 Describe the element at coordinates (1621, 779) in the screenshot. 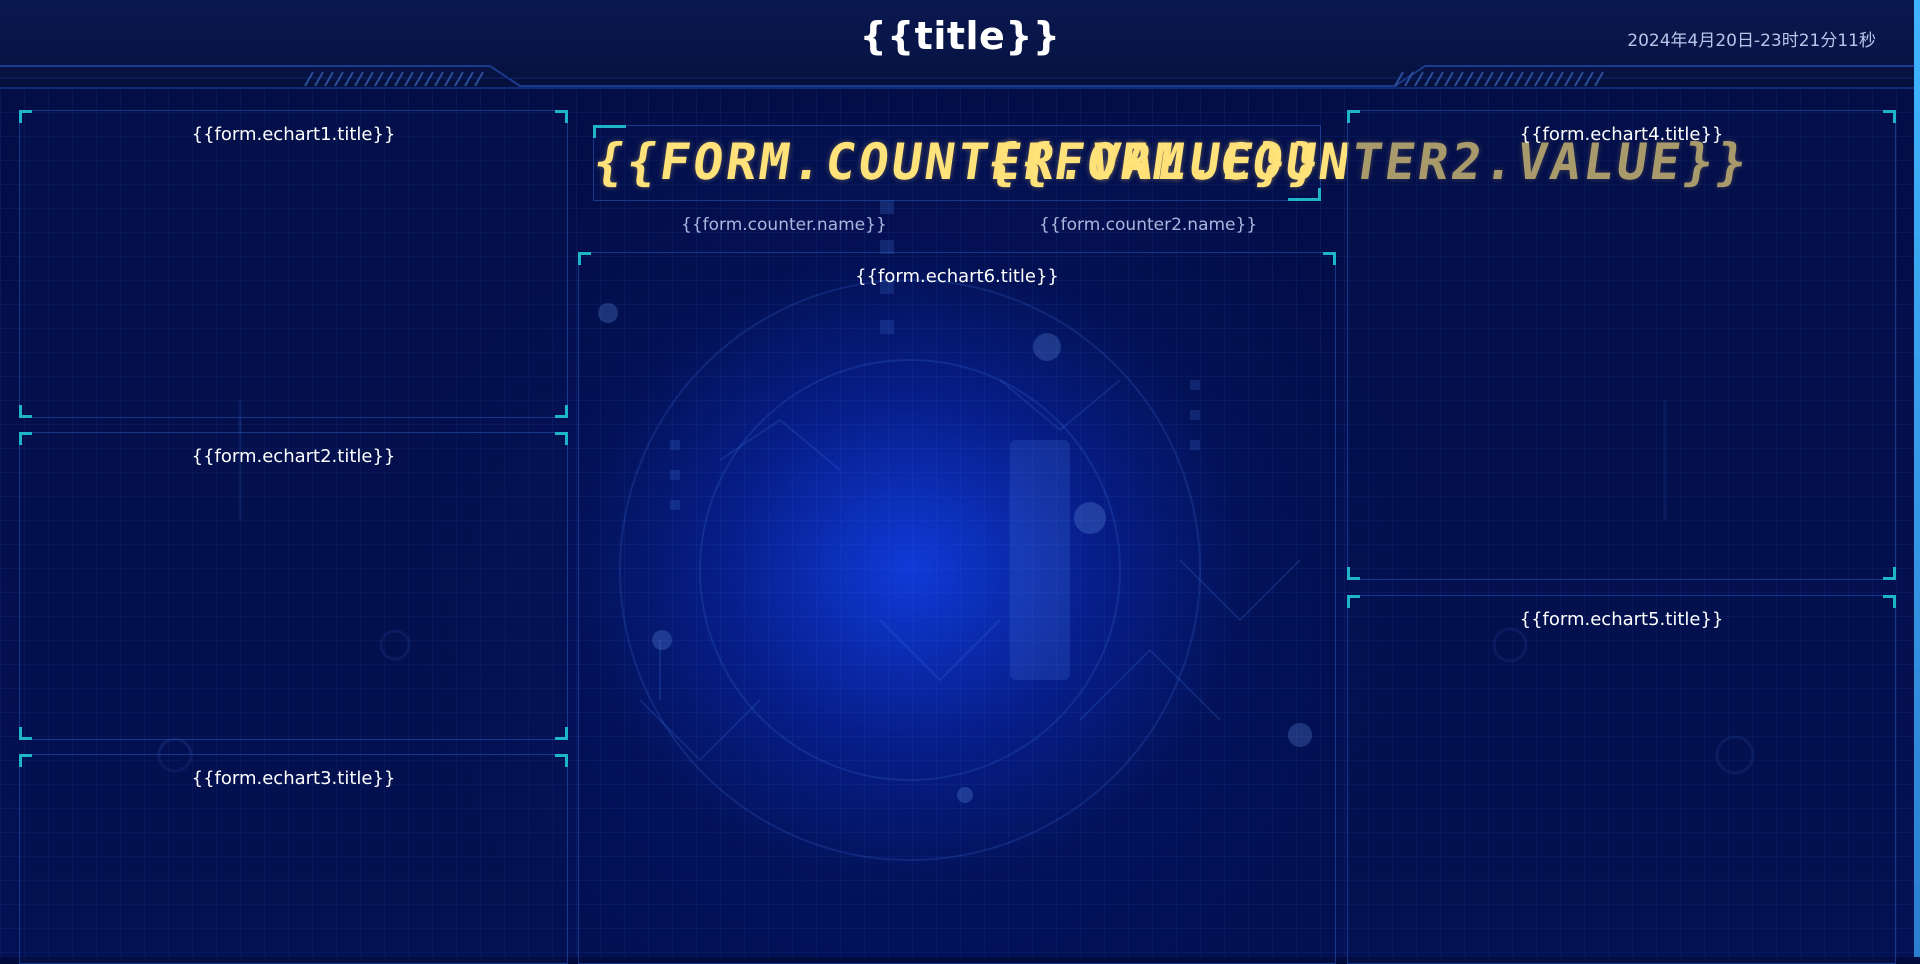

I see `chart-panel-echart5: {{form.echart5.title}}` at that location.